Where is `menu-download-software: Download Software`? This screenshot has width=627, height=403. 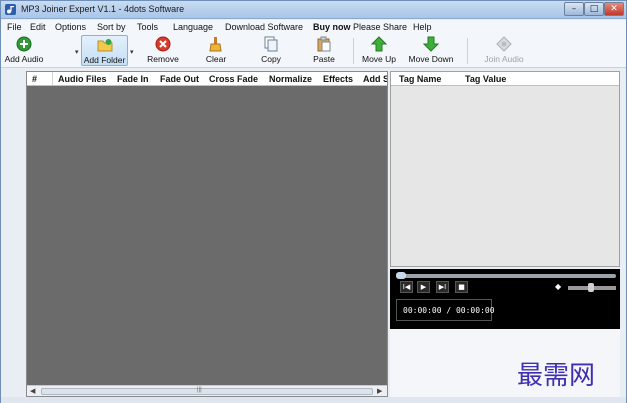 menu-download-software: Download Software is located at coordinates (264, 27).